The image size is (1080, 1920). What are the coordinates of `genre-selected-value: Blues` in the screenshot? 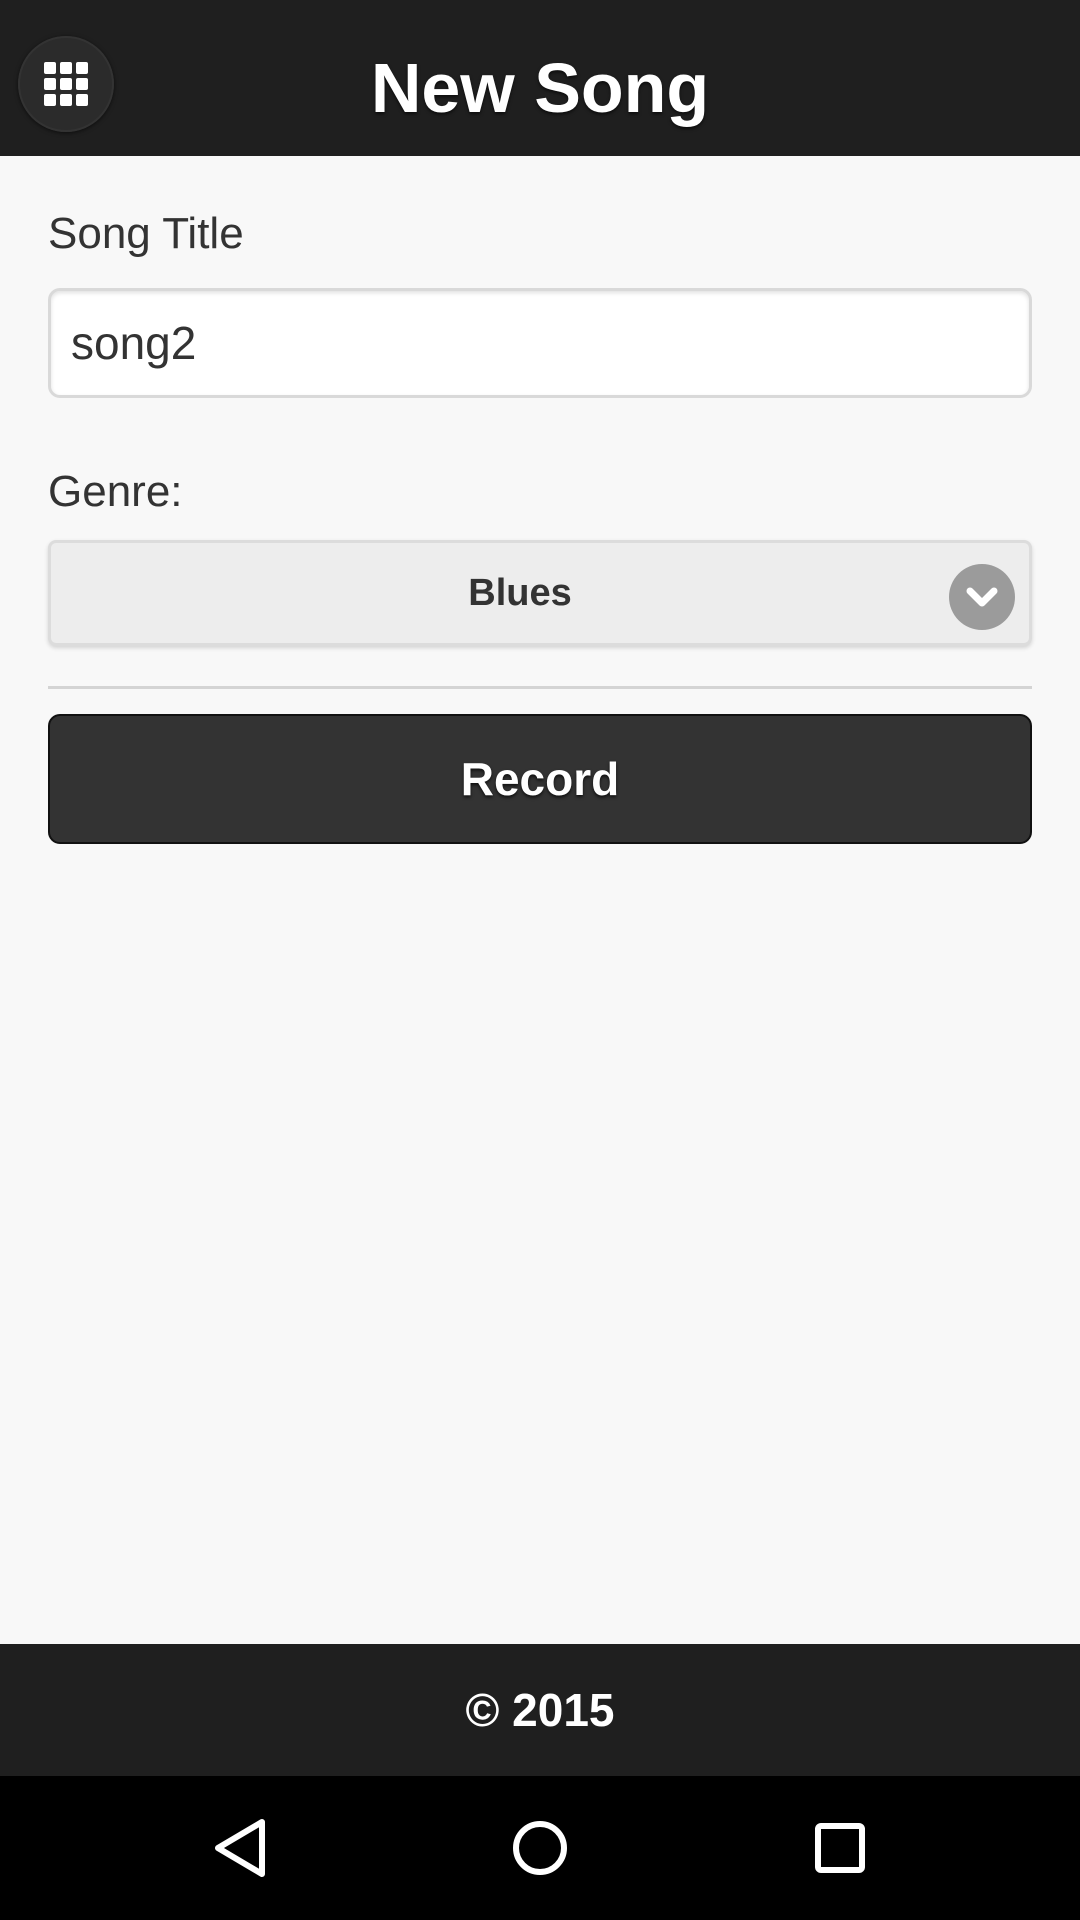 It's located at (520, 592).